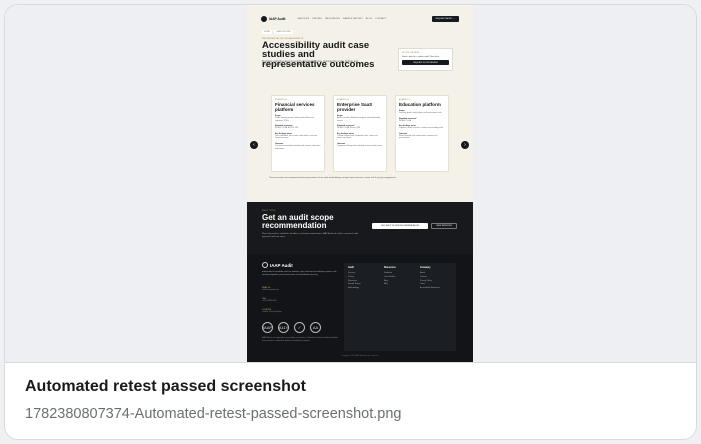 This screenshot has height=444, width=701. I want to click on footer-link: FAQ, so click(386, 284).